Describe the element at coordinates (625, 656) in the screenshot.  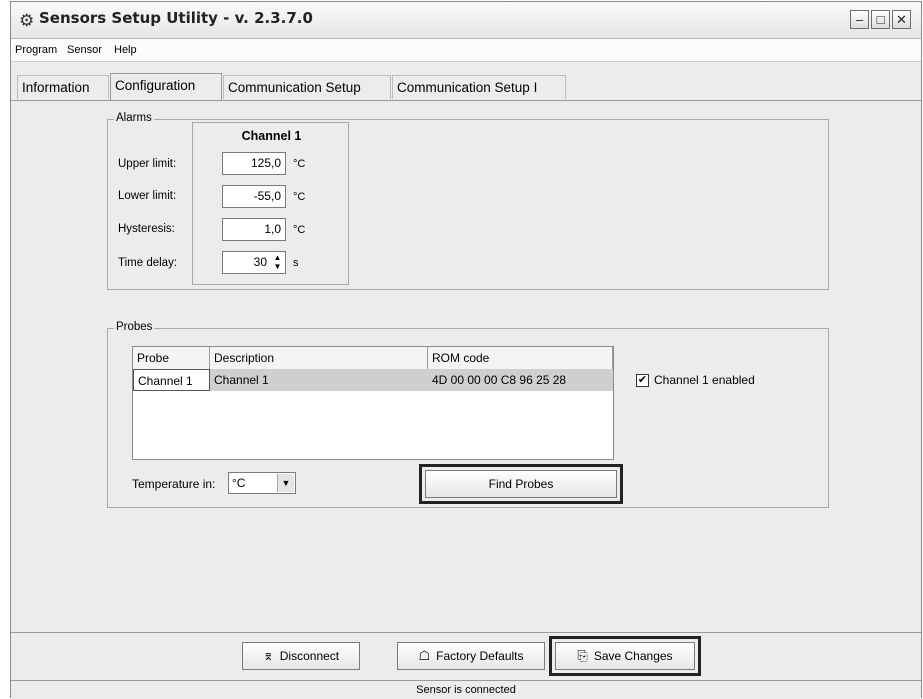
I see `save-changes-highlight` at that location.